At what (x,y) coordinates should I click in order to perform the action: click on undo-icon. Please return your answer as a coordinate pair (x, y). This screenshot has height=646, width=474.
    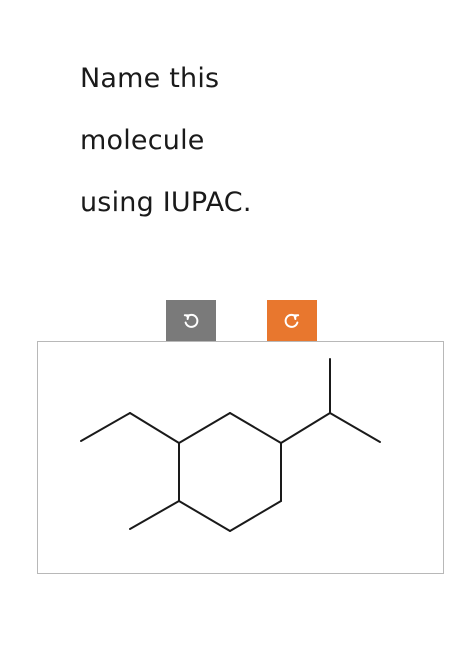
    Looking at the image, I should click on (191, 320).